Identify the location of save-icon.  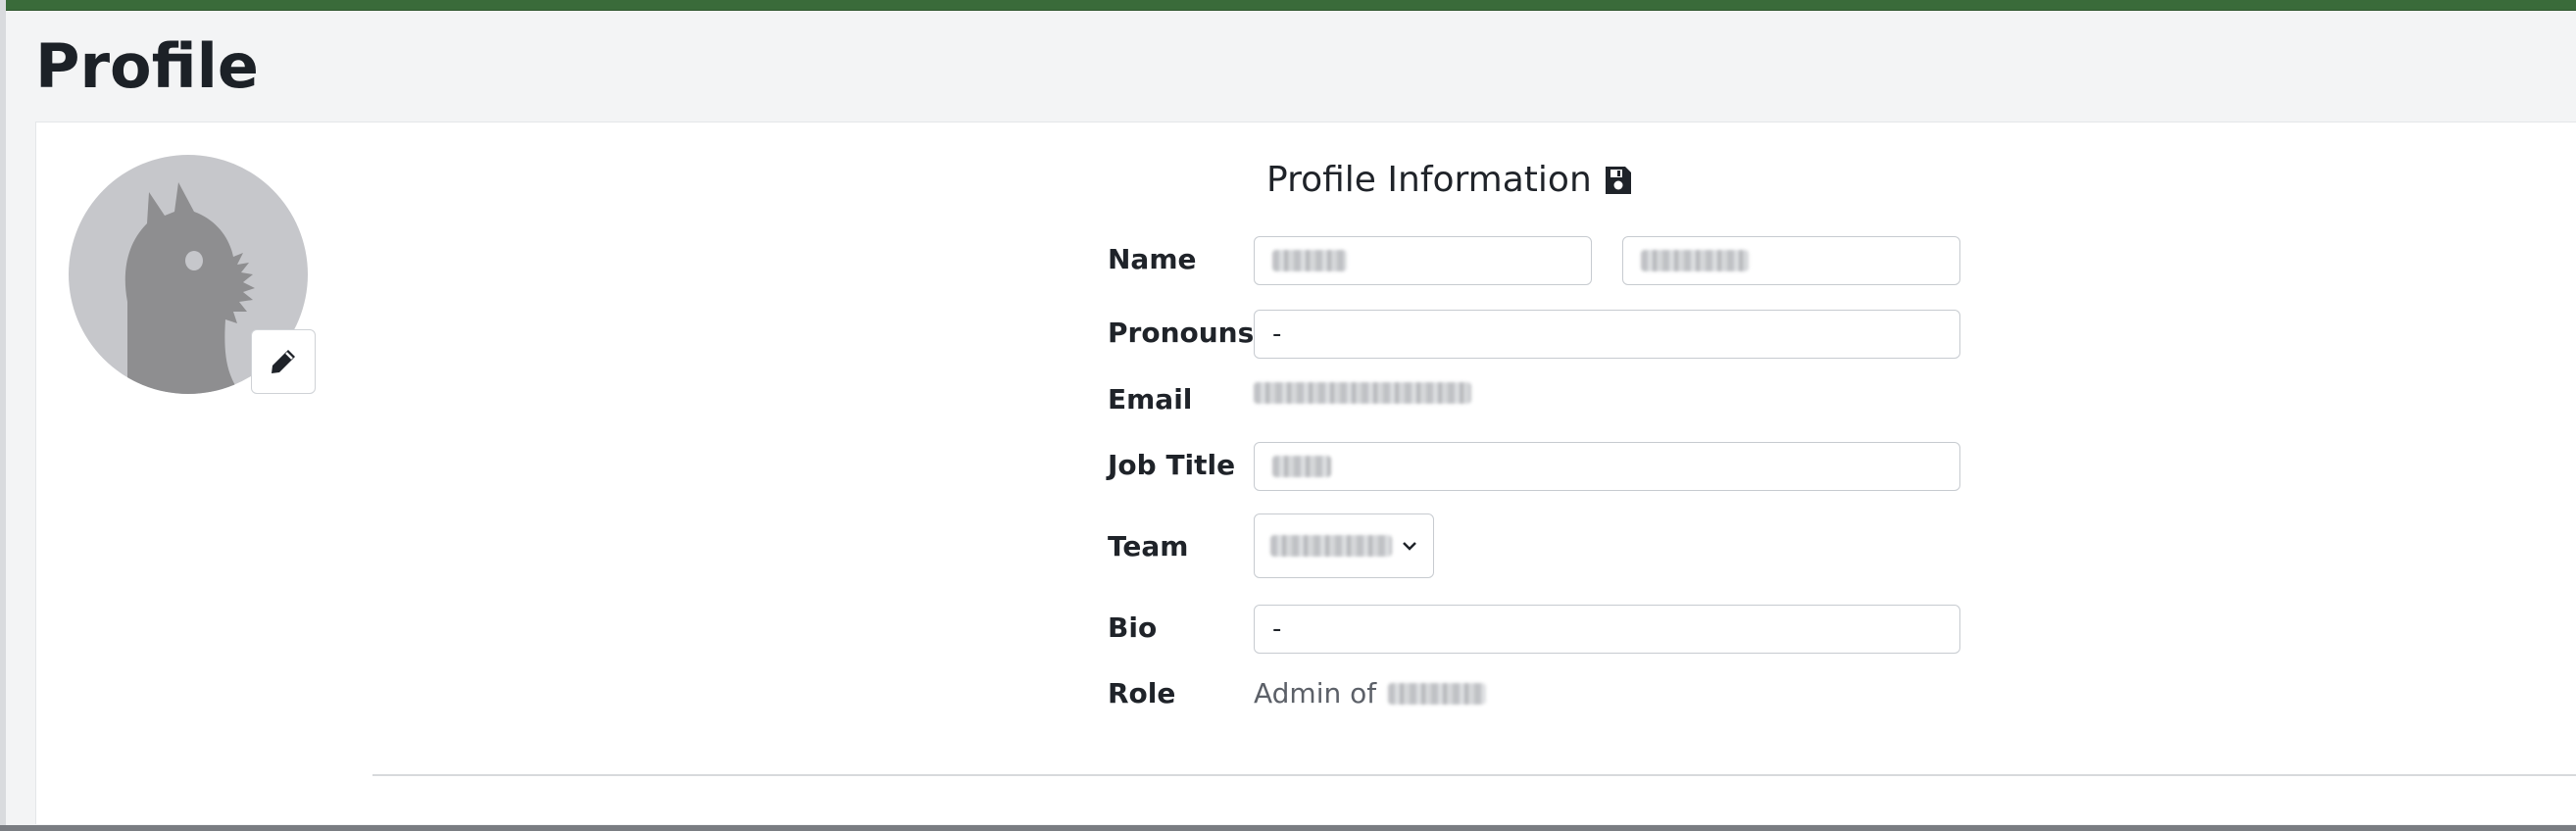
(1618, 180).